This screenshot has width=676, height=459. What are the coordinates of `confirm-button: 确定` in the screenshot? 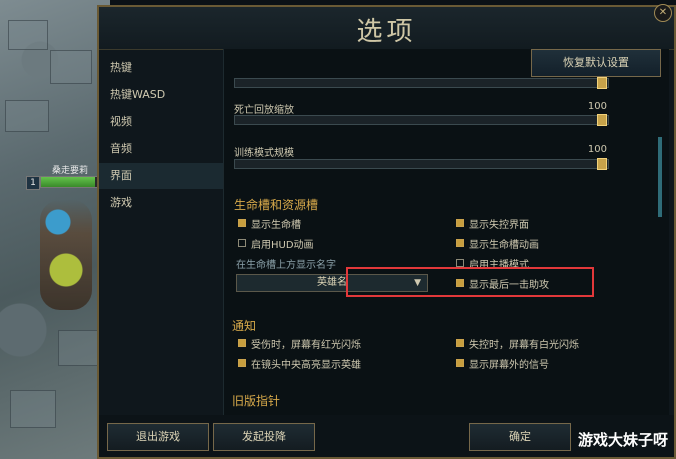 It's located at (520, 437).